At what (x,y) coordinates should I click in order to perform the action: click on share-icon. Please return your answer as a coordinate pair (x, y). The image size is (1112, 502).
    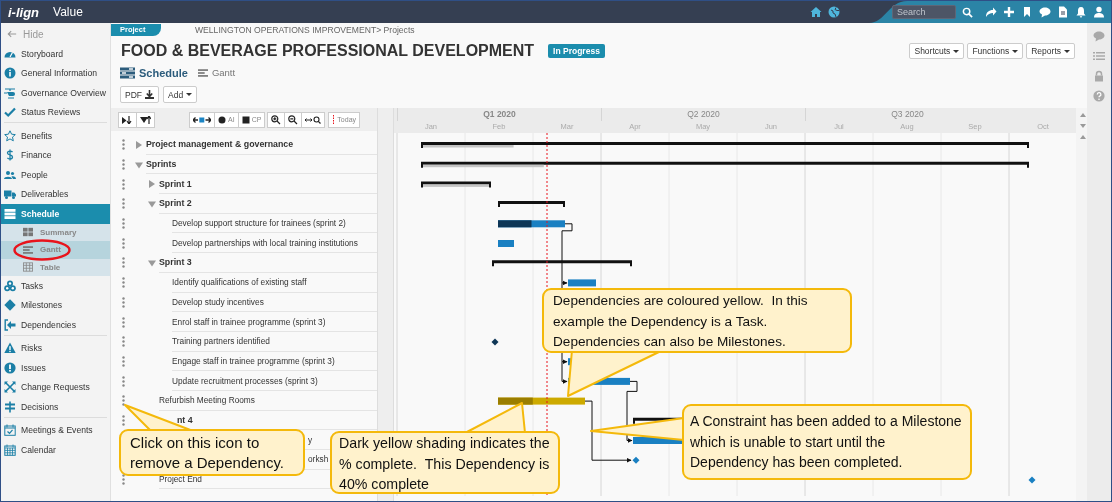
    Looking at the image, I should click on (991, 12).